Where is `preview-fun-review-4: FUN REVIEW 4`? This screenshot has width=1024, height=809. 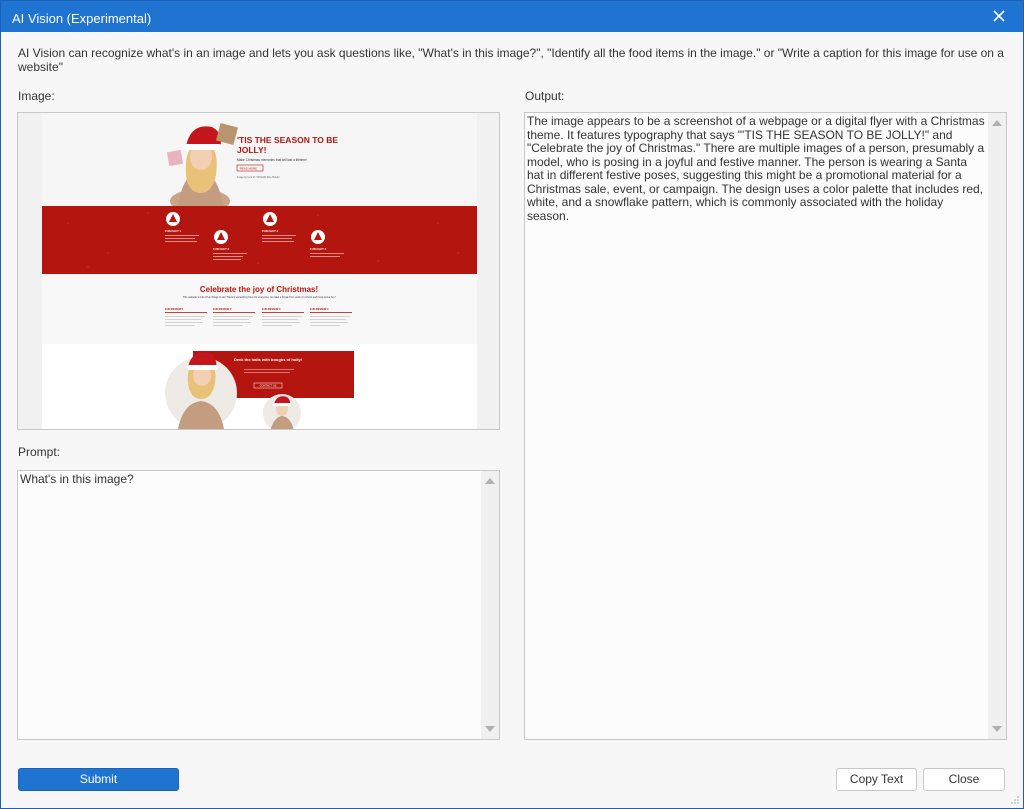 preview-fun-review-4: FUN REVIEW 4 is located at coordinates (319, 309).